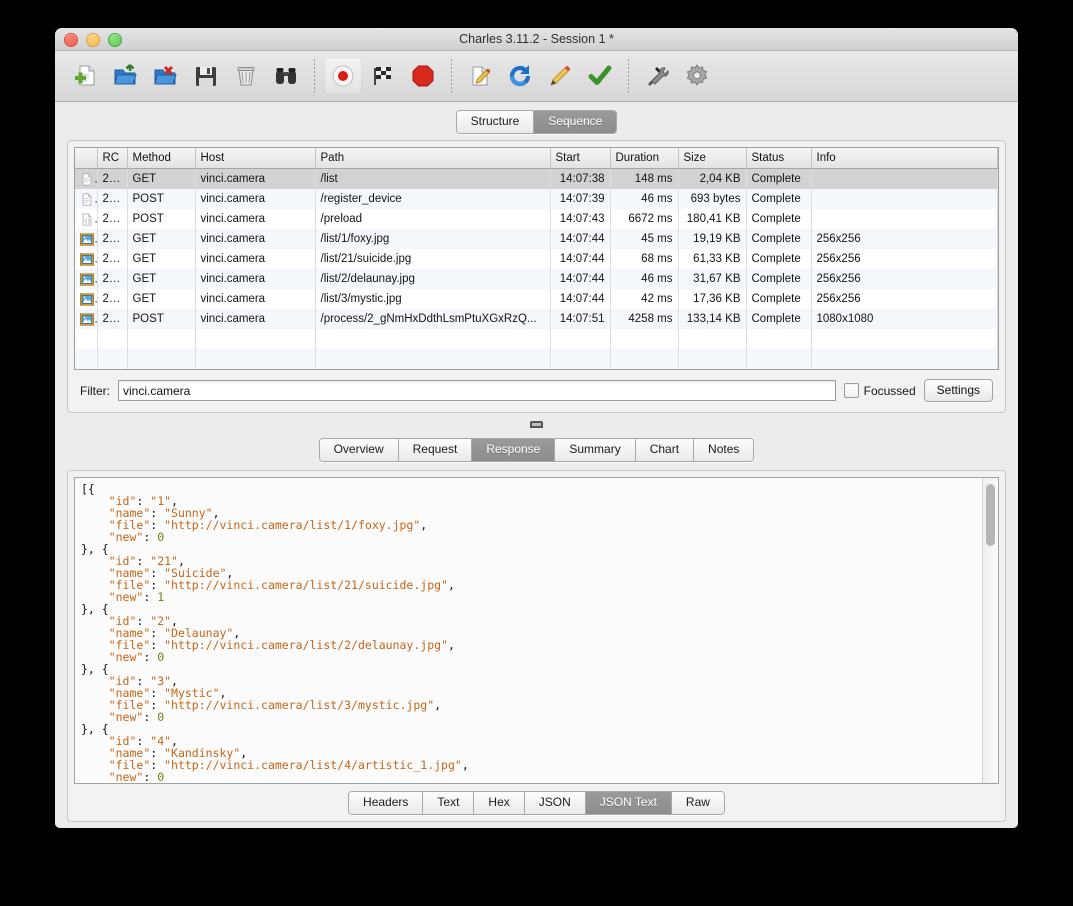 The height and width of the screenshot is (906, 1073). I want to click on col-icon, so click(86, 158).